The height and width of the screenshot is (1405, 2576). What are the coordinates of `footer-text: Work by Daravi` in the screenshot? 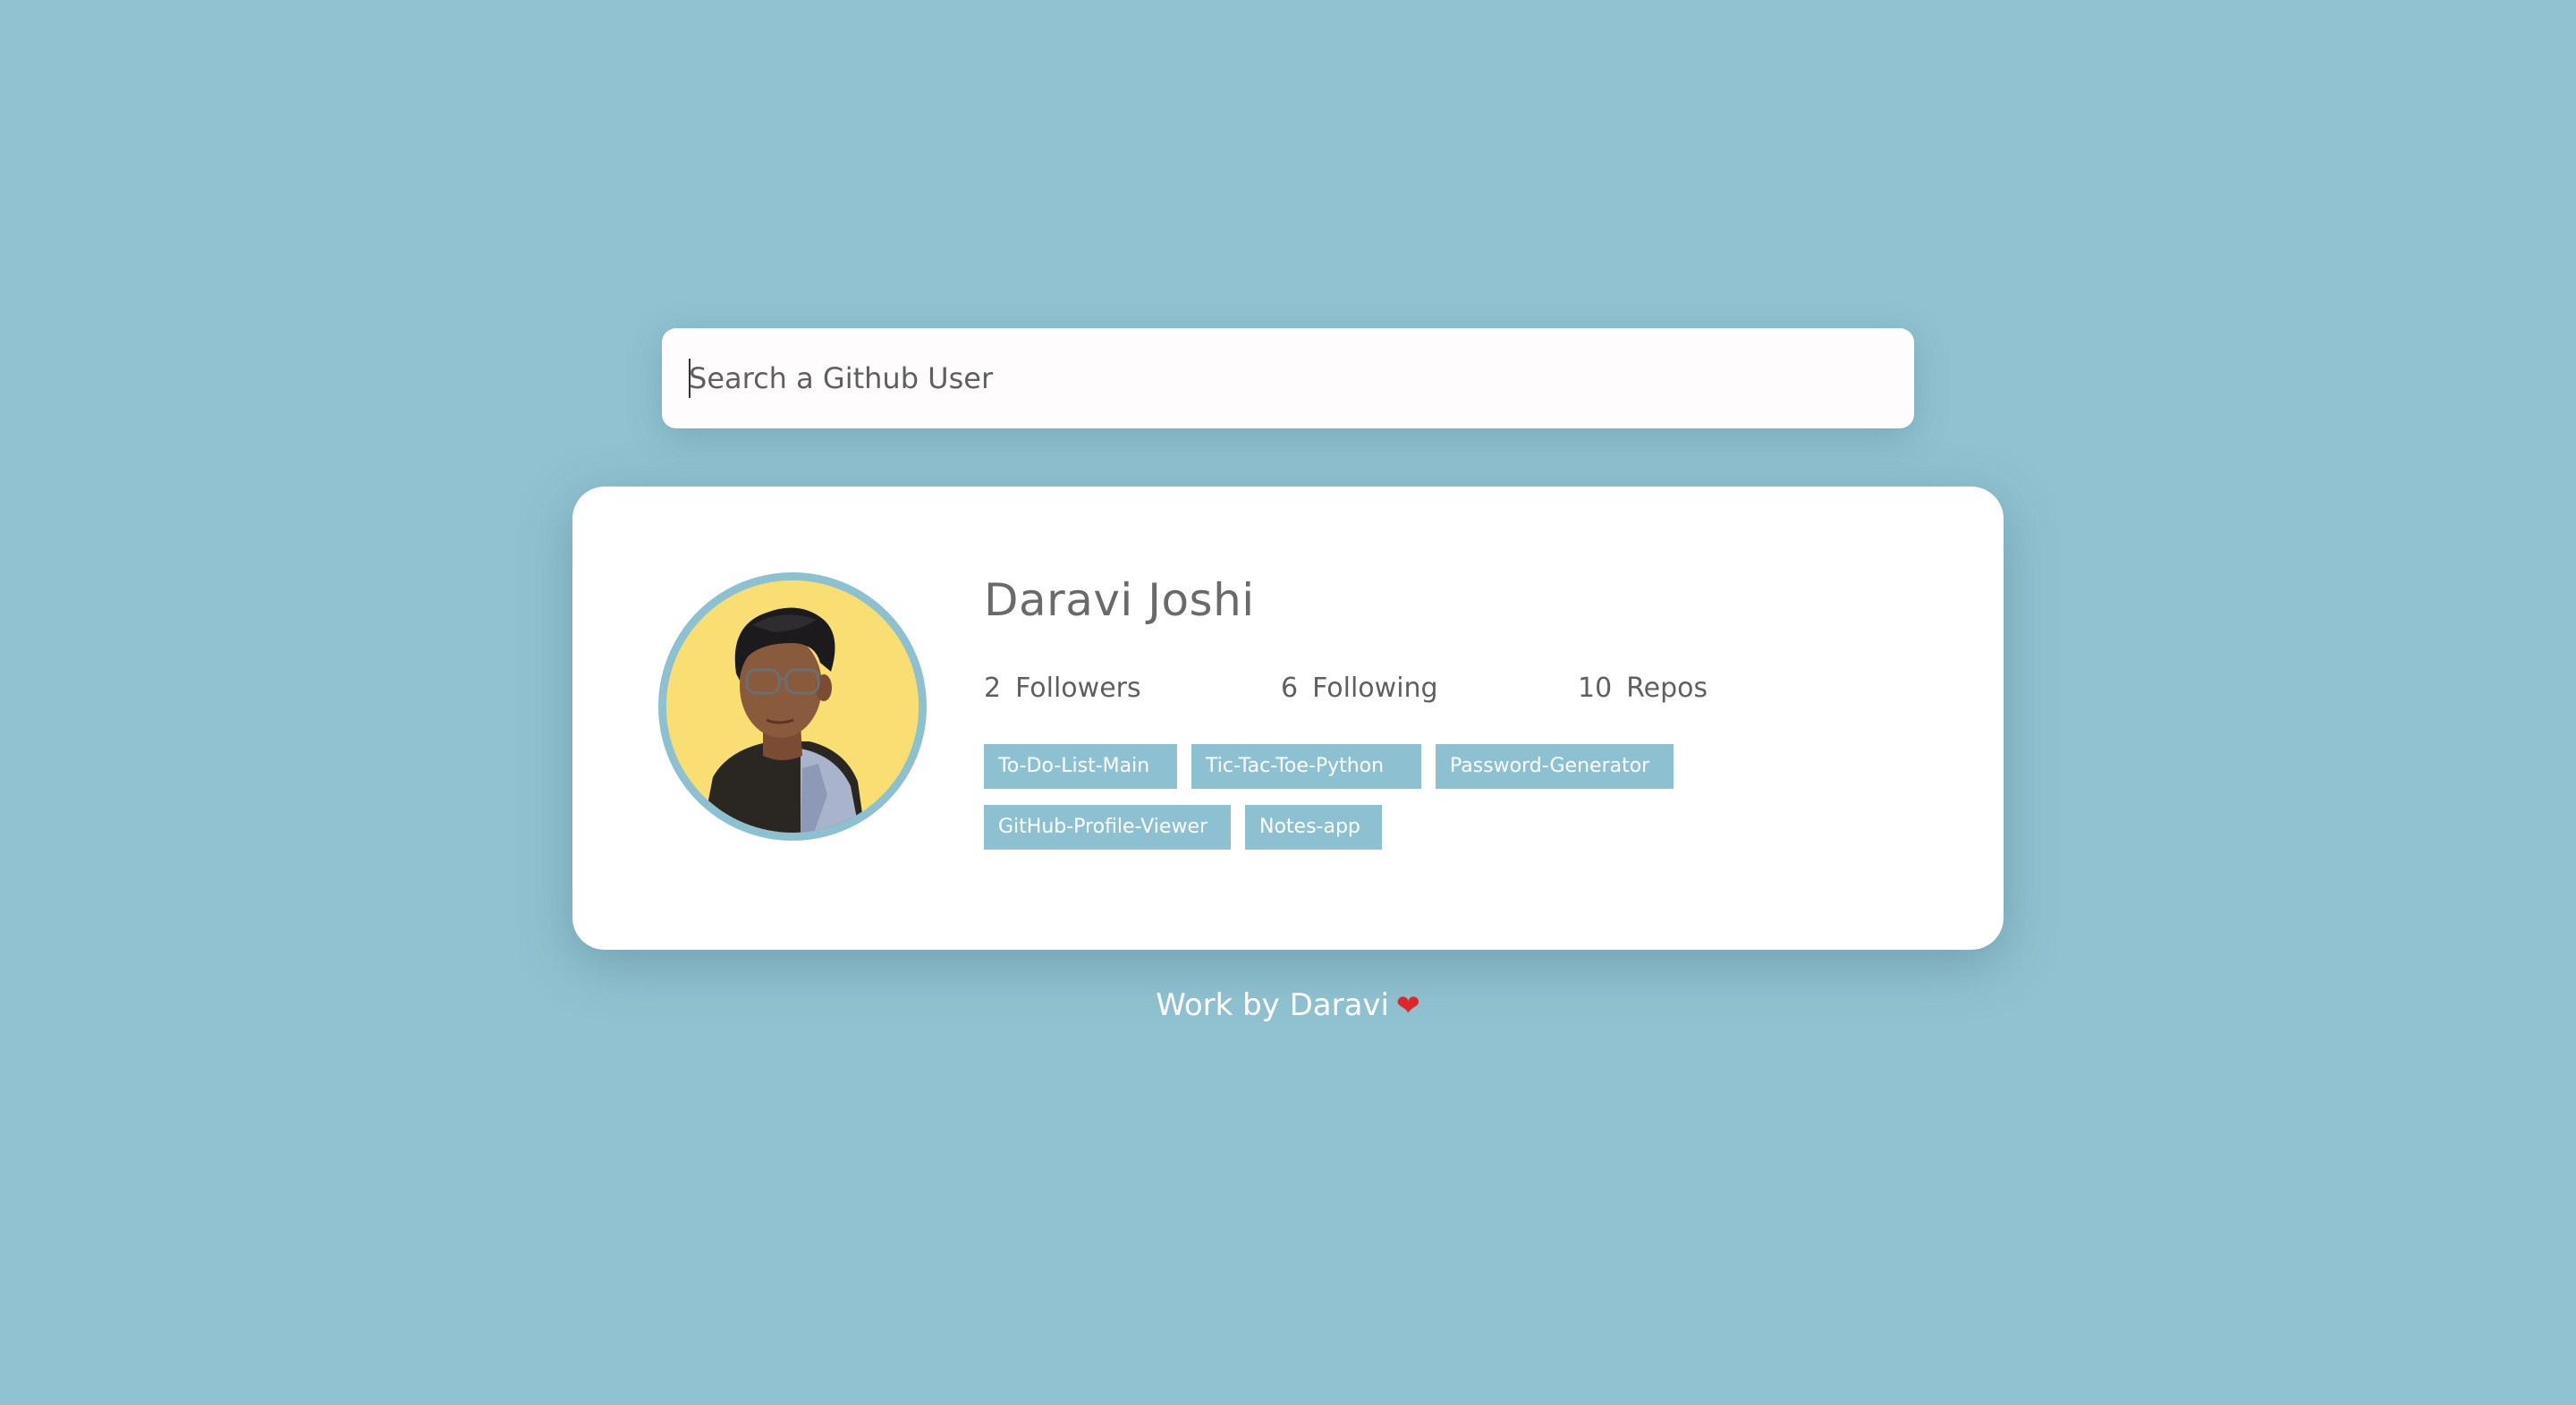 It's located at (1272, 1005).